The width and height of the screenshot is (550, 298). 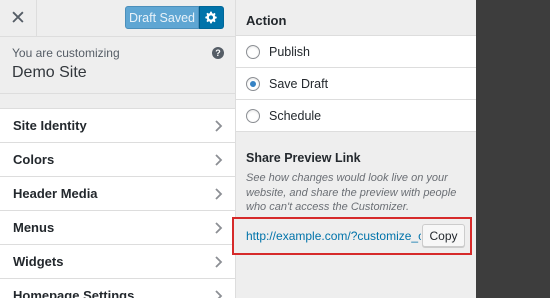 What do you see at coordinates (74, 293) in the screenshot?
I see `section-label: Homepage Settings` at bounding box center [74, 293].